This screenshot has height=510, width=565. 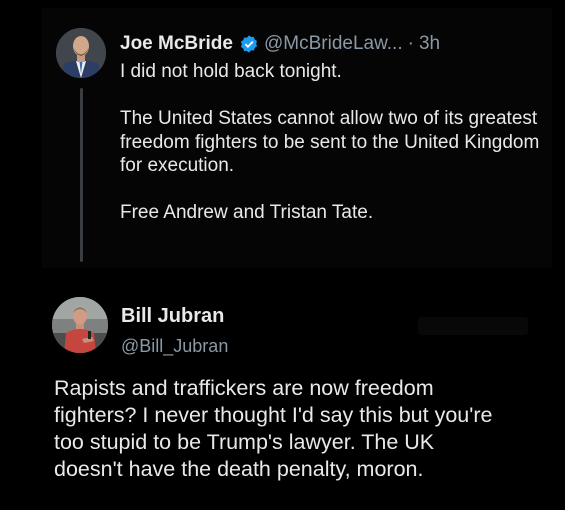 I want to click on author-display-name: Joe McBride, so click(x=176, y=44).